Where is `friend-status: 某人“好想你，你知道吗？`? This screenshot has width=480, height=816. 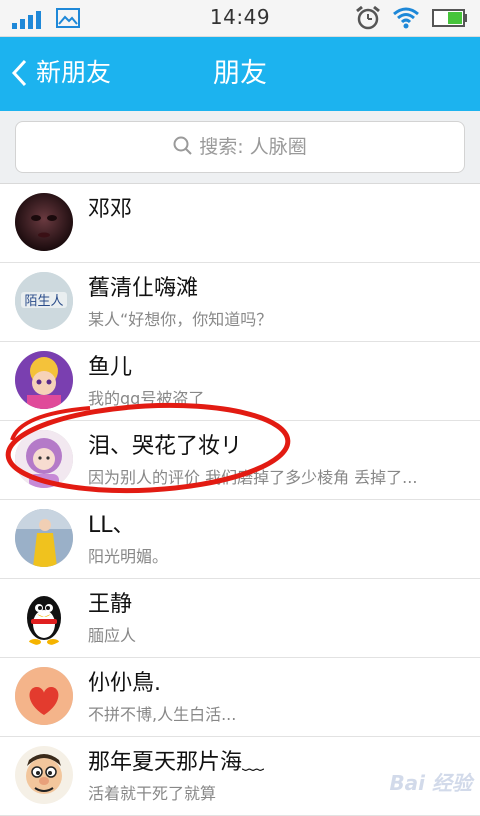
friend-status: 某人“好想你，你知道吗？ is located at coordinates (180, 319).